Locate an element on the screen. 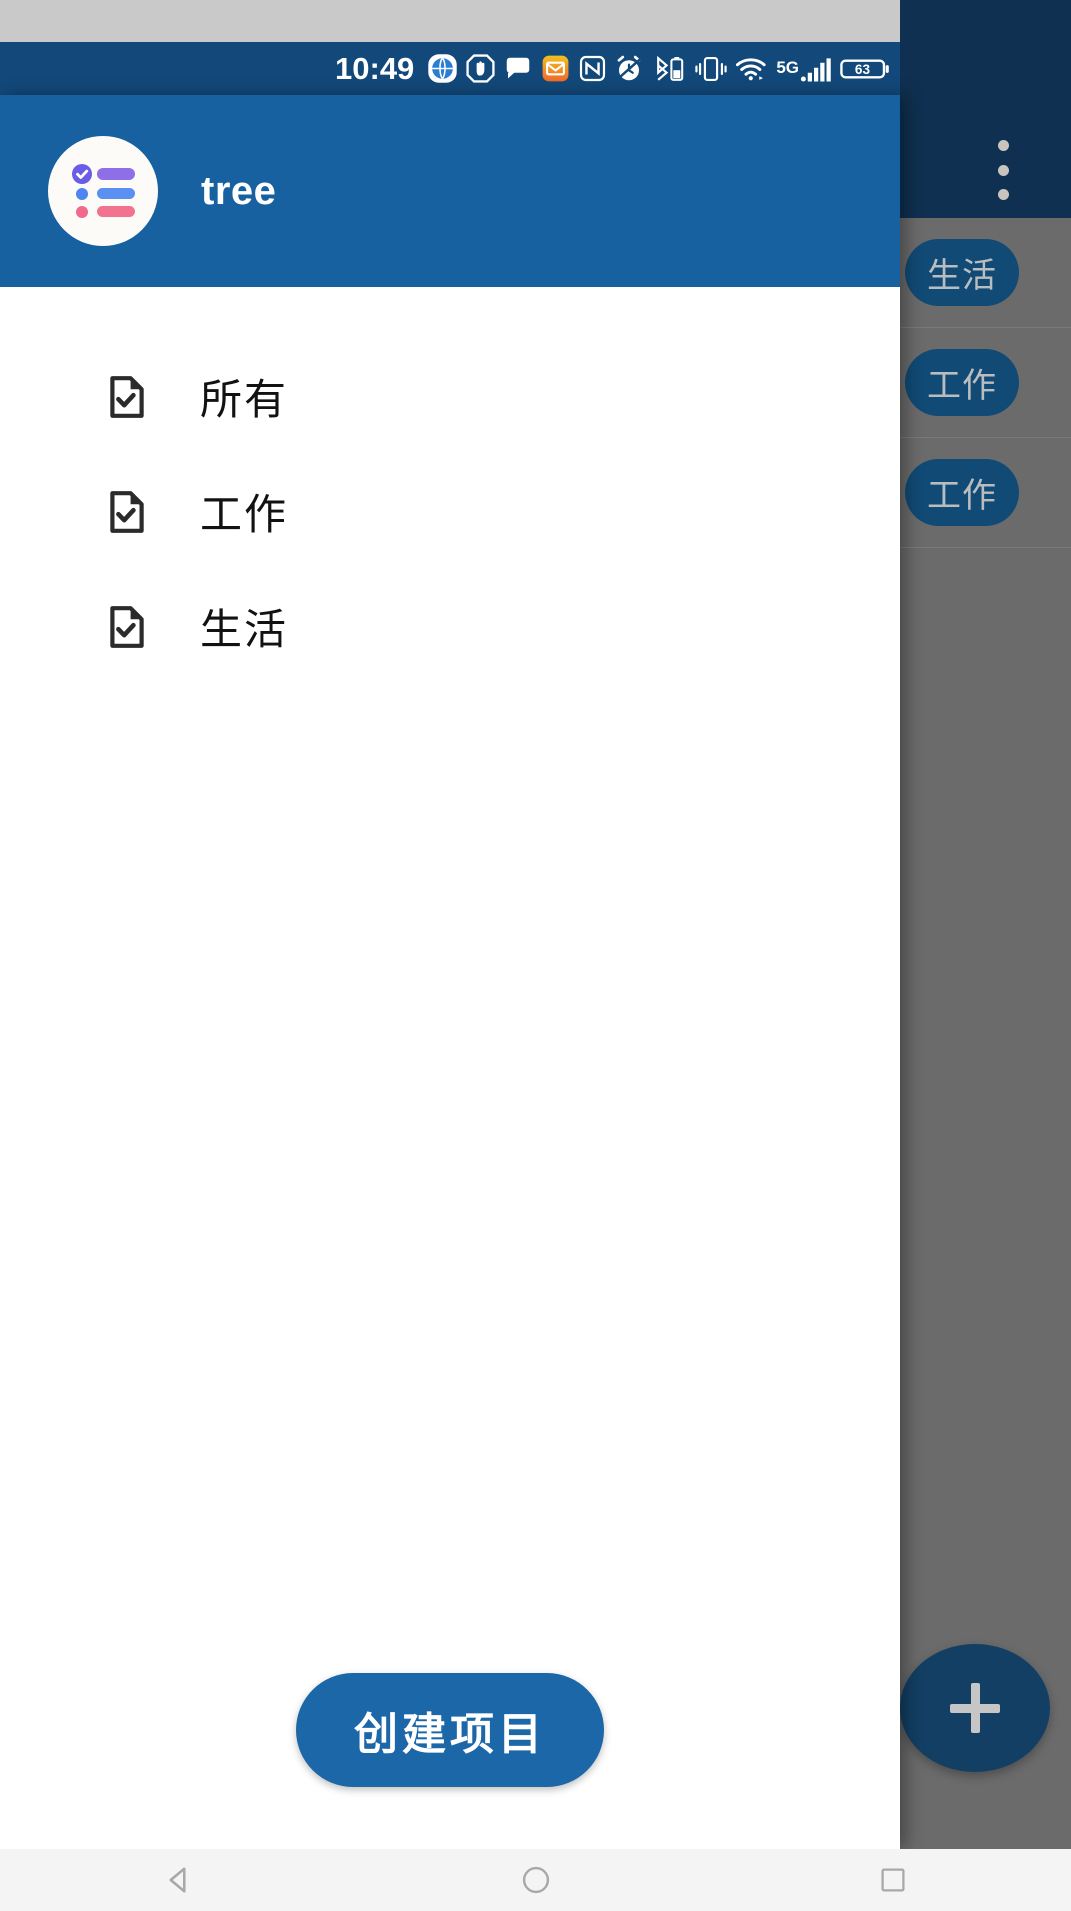 This screenshot has height=1911, width=1071. sidebar-item-life: 生活 is located at coordinates (450, 626).